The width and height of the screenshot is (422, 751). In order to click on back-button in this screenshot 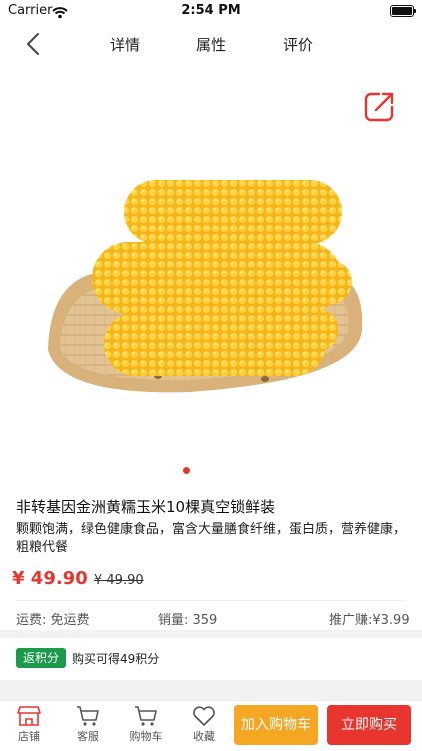, I will do `click(34, 44)`.